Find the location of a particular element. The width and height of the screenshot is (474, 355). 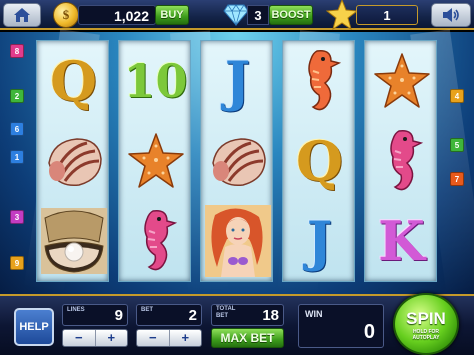

spin-button: SPIN HOLD FOR AUTOPLAY is located at coordinates (426, 324).